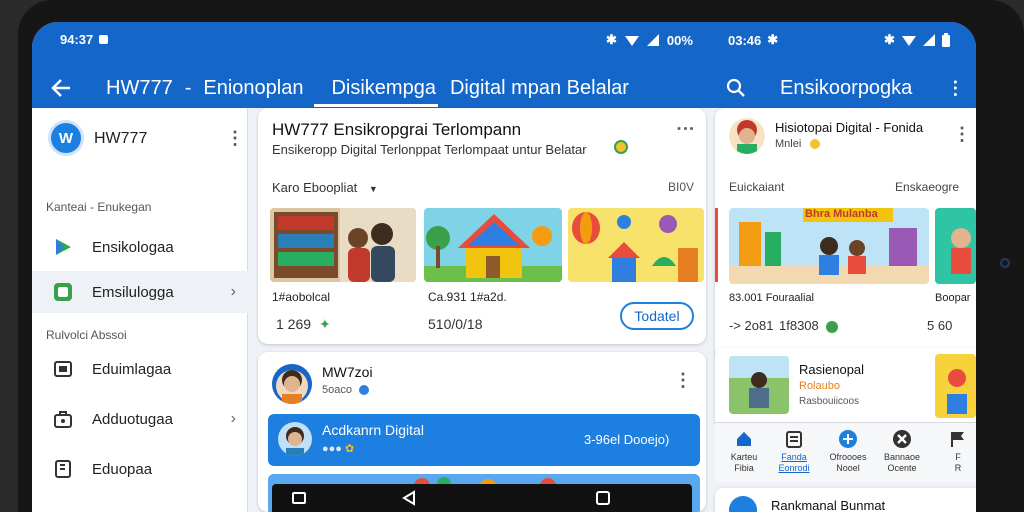  I want to click on todatel-button: Todatel, so click(657, 316).